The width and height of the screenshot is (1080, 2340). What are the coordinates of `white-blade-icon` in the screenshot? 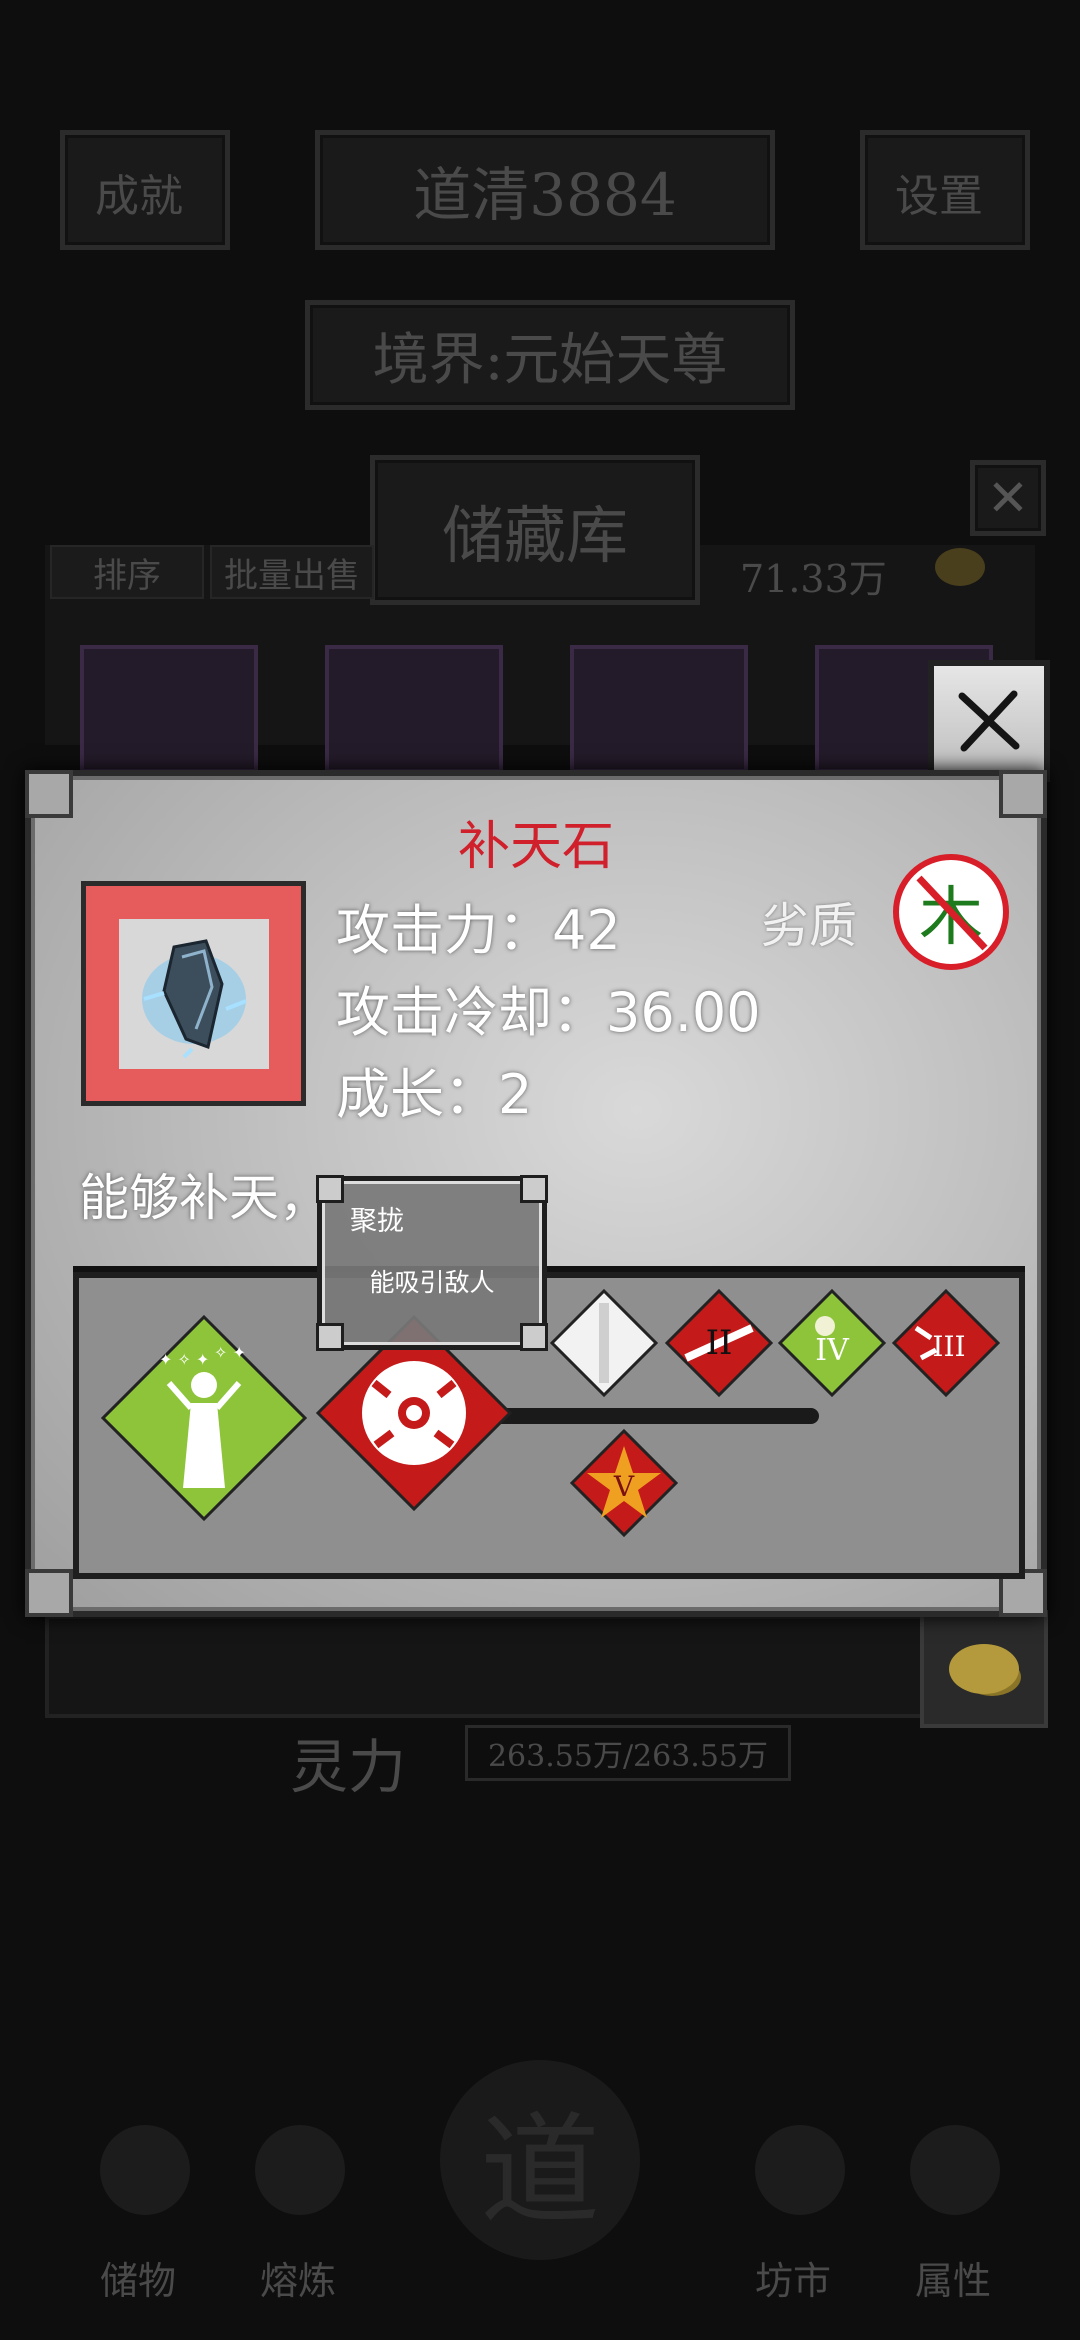 It's located at (604, 1343).